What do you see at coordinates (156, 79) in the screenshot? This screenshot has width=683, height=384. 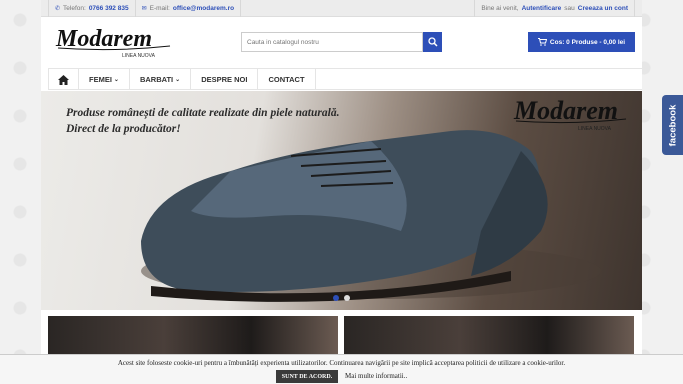 I see `nav-barbati-label: BARBATI` at bounding box center [156, 79].